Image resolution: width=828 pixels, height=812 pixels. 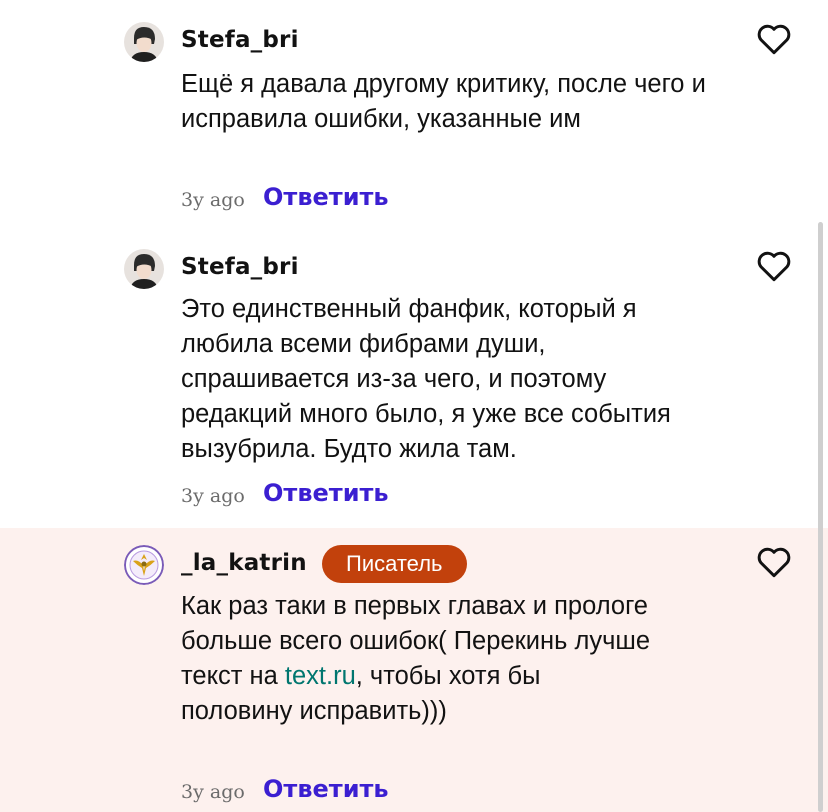 What do you see at coordinates (244, 563) in the screenshot?
I see `comment-username: _la_katrin` at bounding box center [244, 563].